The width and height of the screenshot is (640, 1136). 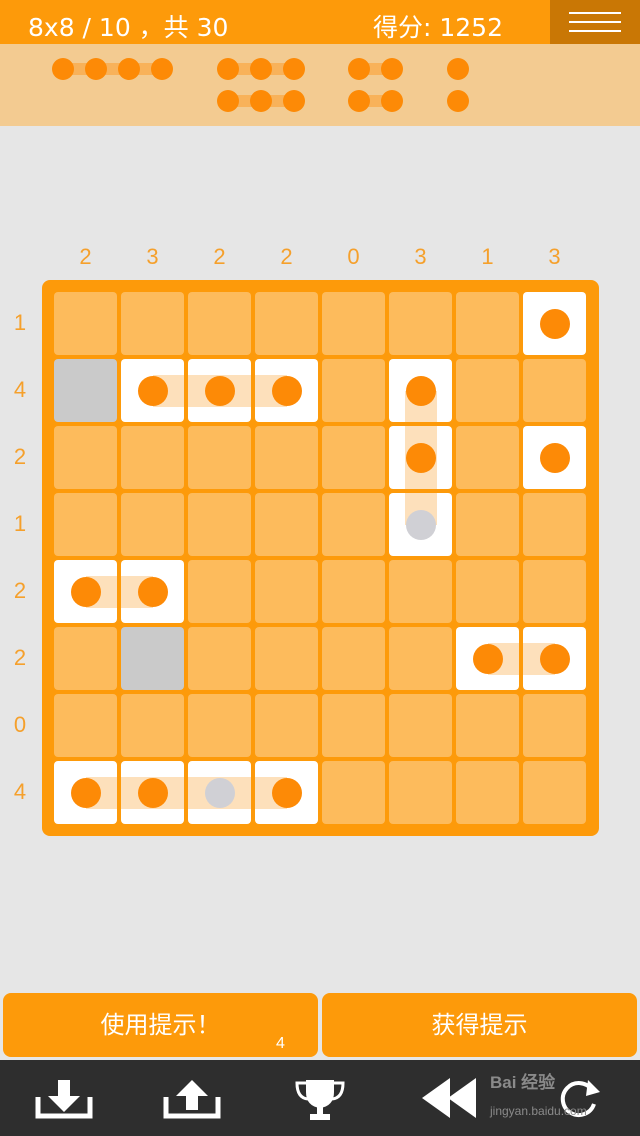 I want to click on replay-button, so click(x=578, y=1098).